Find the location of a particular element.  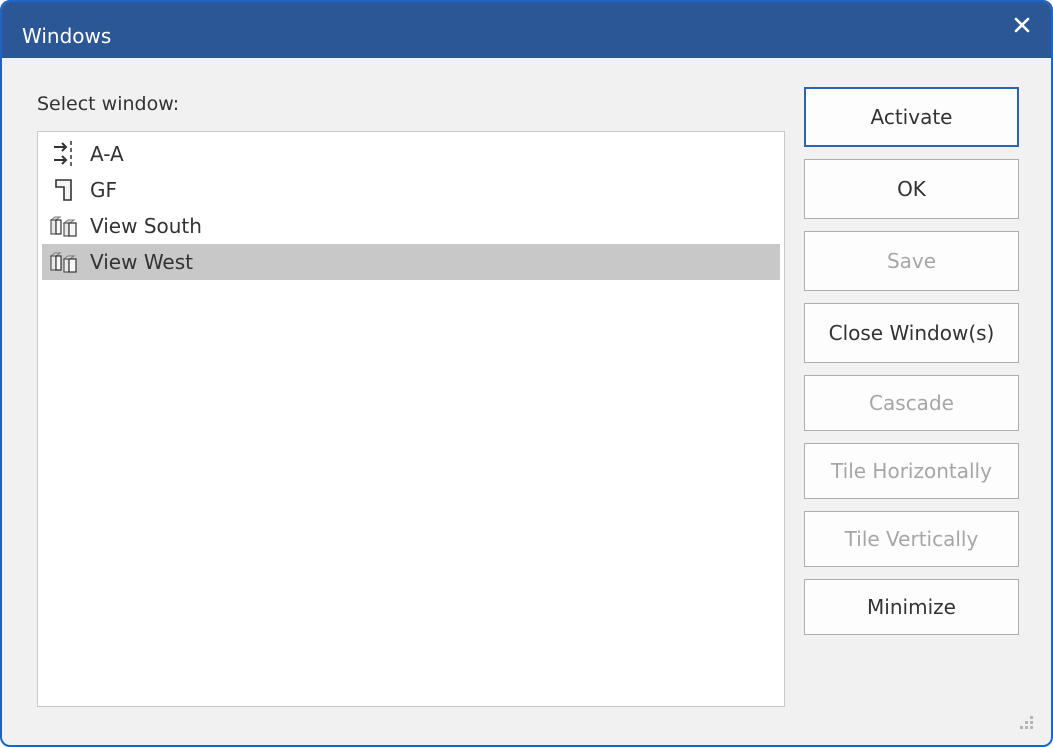

list-item-view-west: View West is located at coordinates (411, 262).